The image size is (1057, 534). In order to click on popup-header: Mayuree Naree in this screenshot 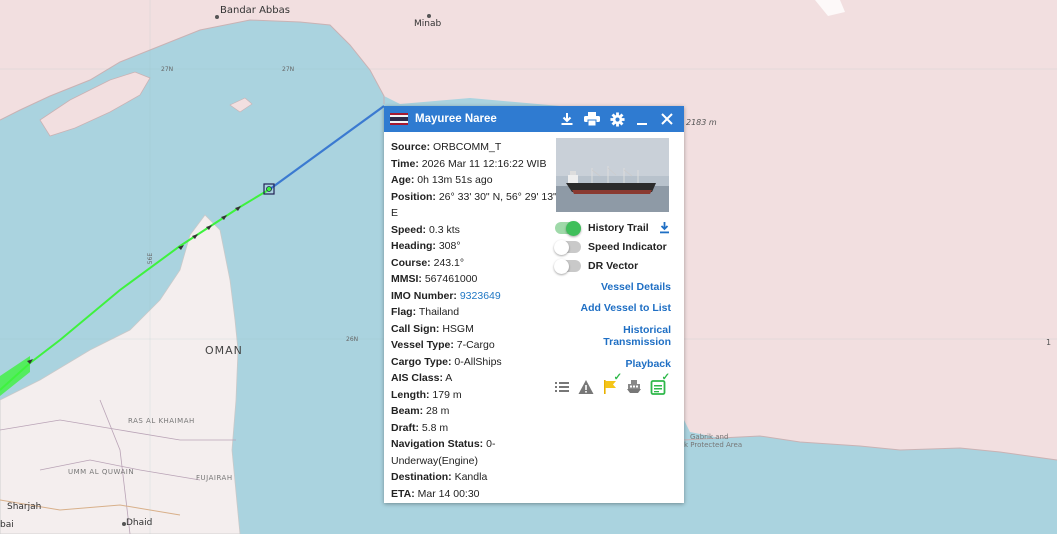, I will do `click(534, 119)`.